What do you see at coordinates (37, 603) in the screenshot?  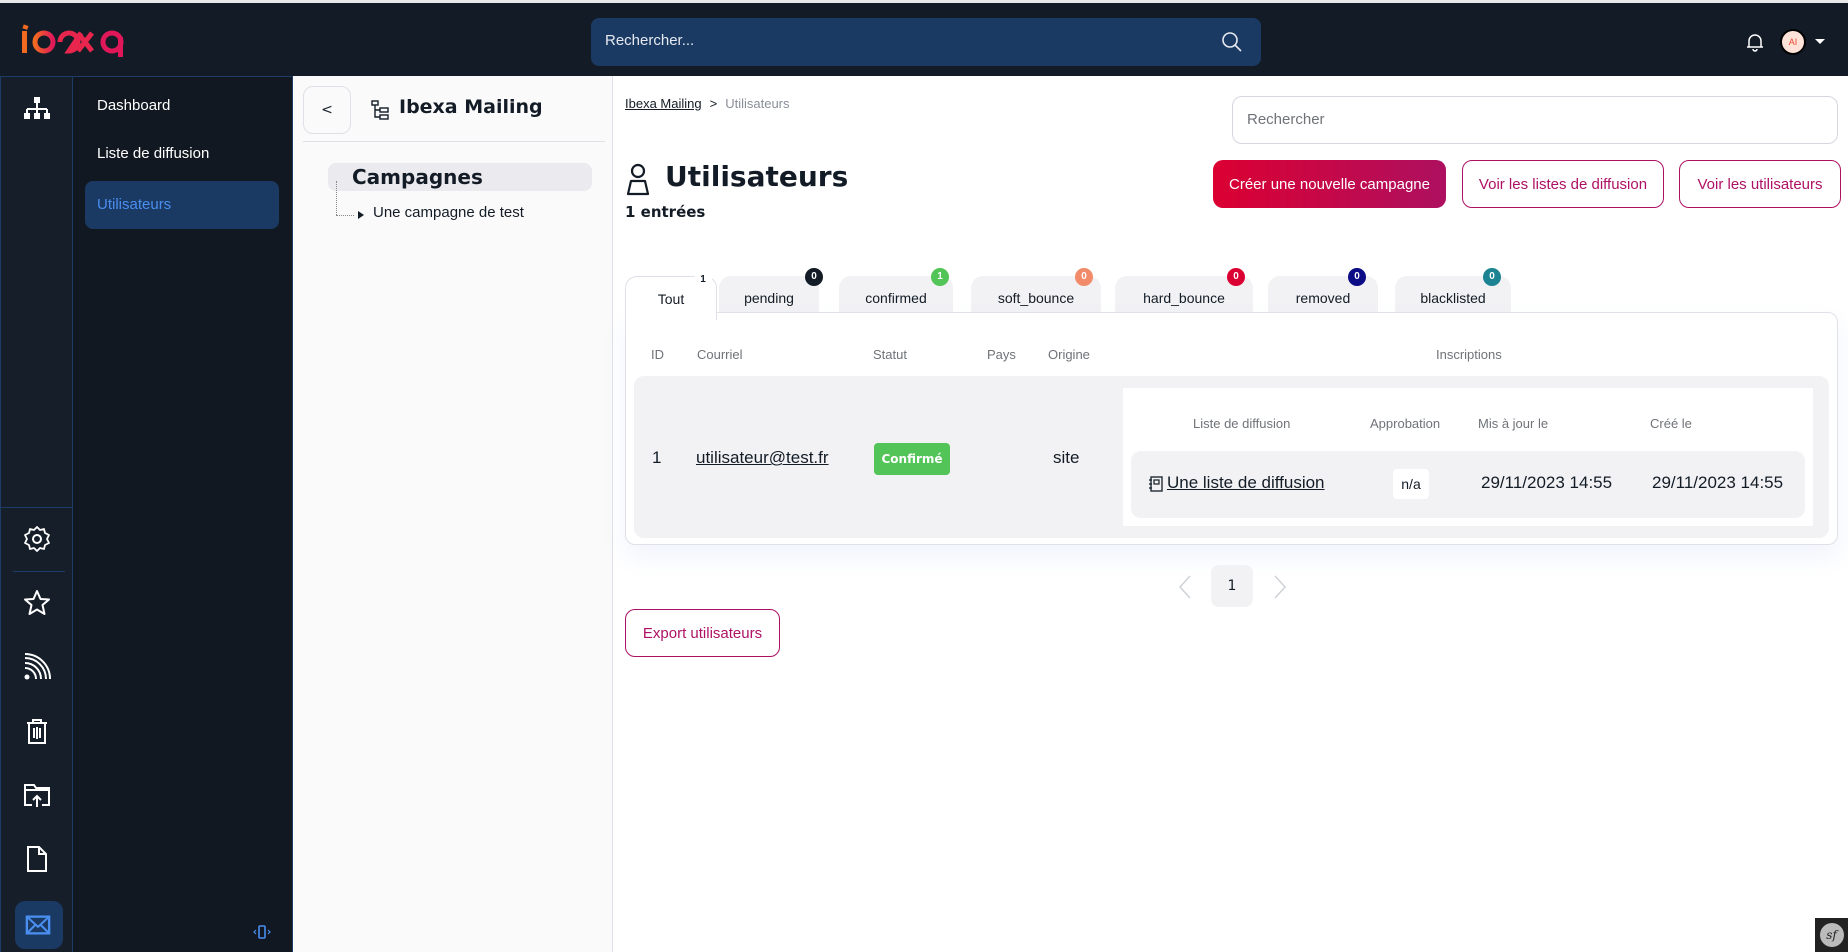 I see `star-icon` at bounding box center [37, 603].